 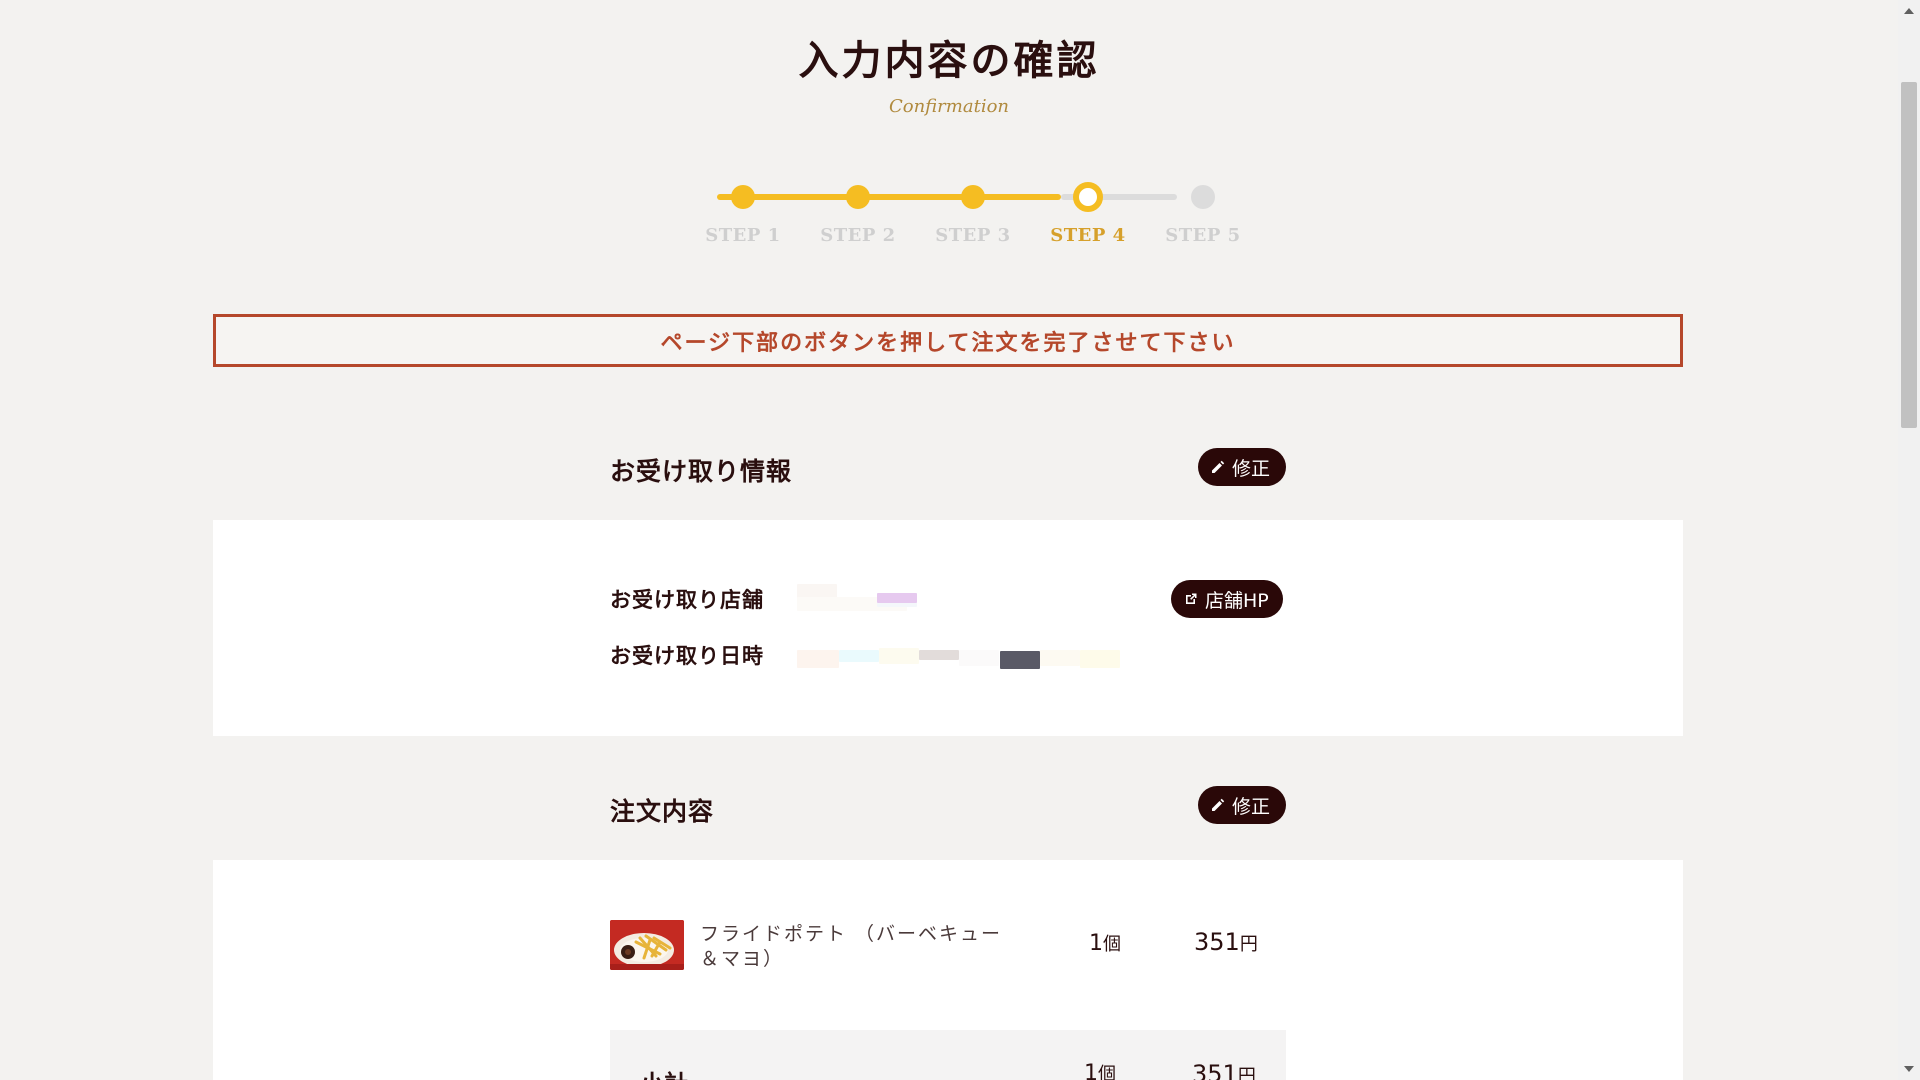 I want to click on subtotal-price: 351円, so click(x=1224, y=1070).